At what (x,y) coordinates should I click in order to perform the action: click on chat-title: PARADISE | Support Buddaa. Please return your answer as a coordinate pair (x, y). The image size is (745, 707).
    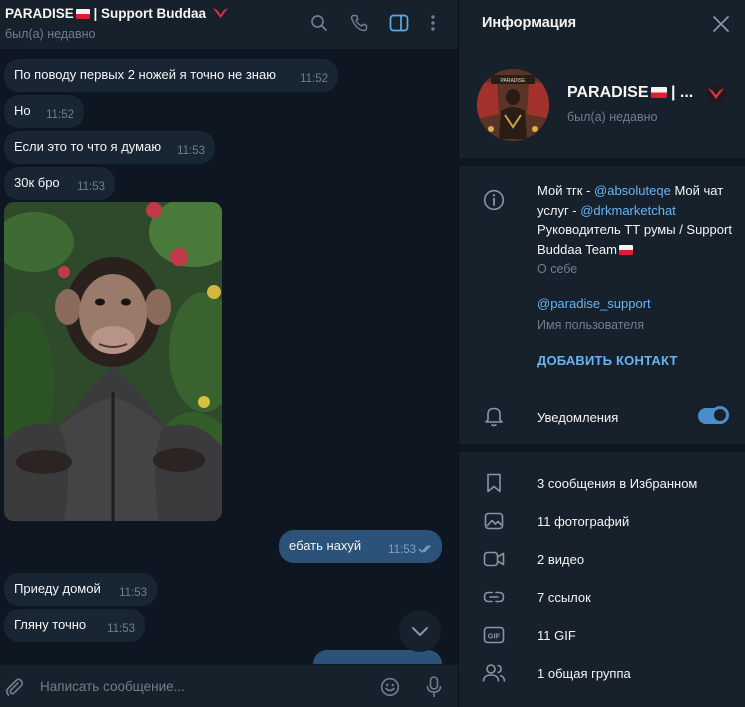
    Looking at the image, I should click on (117, 13).